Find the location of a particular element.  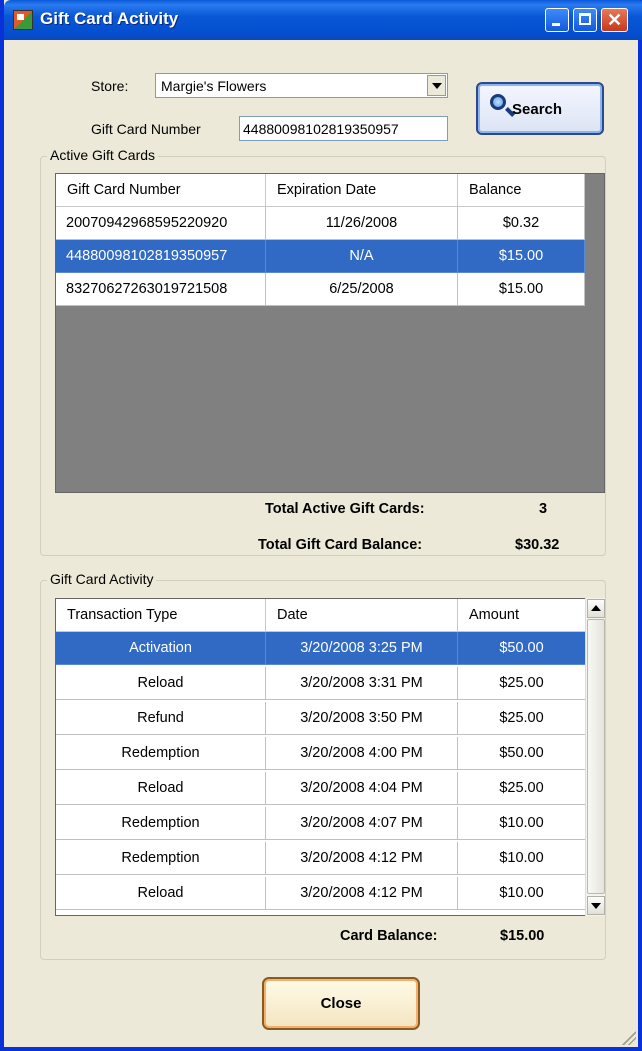

expiration-date-cell: 6/25/2008 is located at coordinates (362, 289).